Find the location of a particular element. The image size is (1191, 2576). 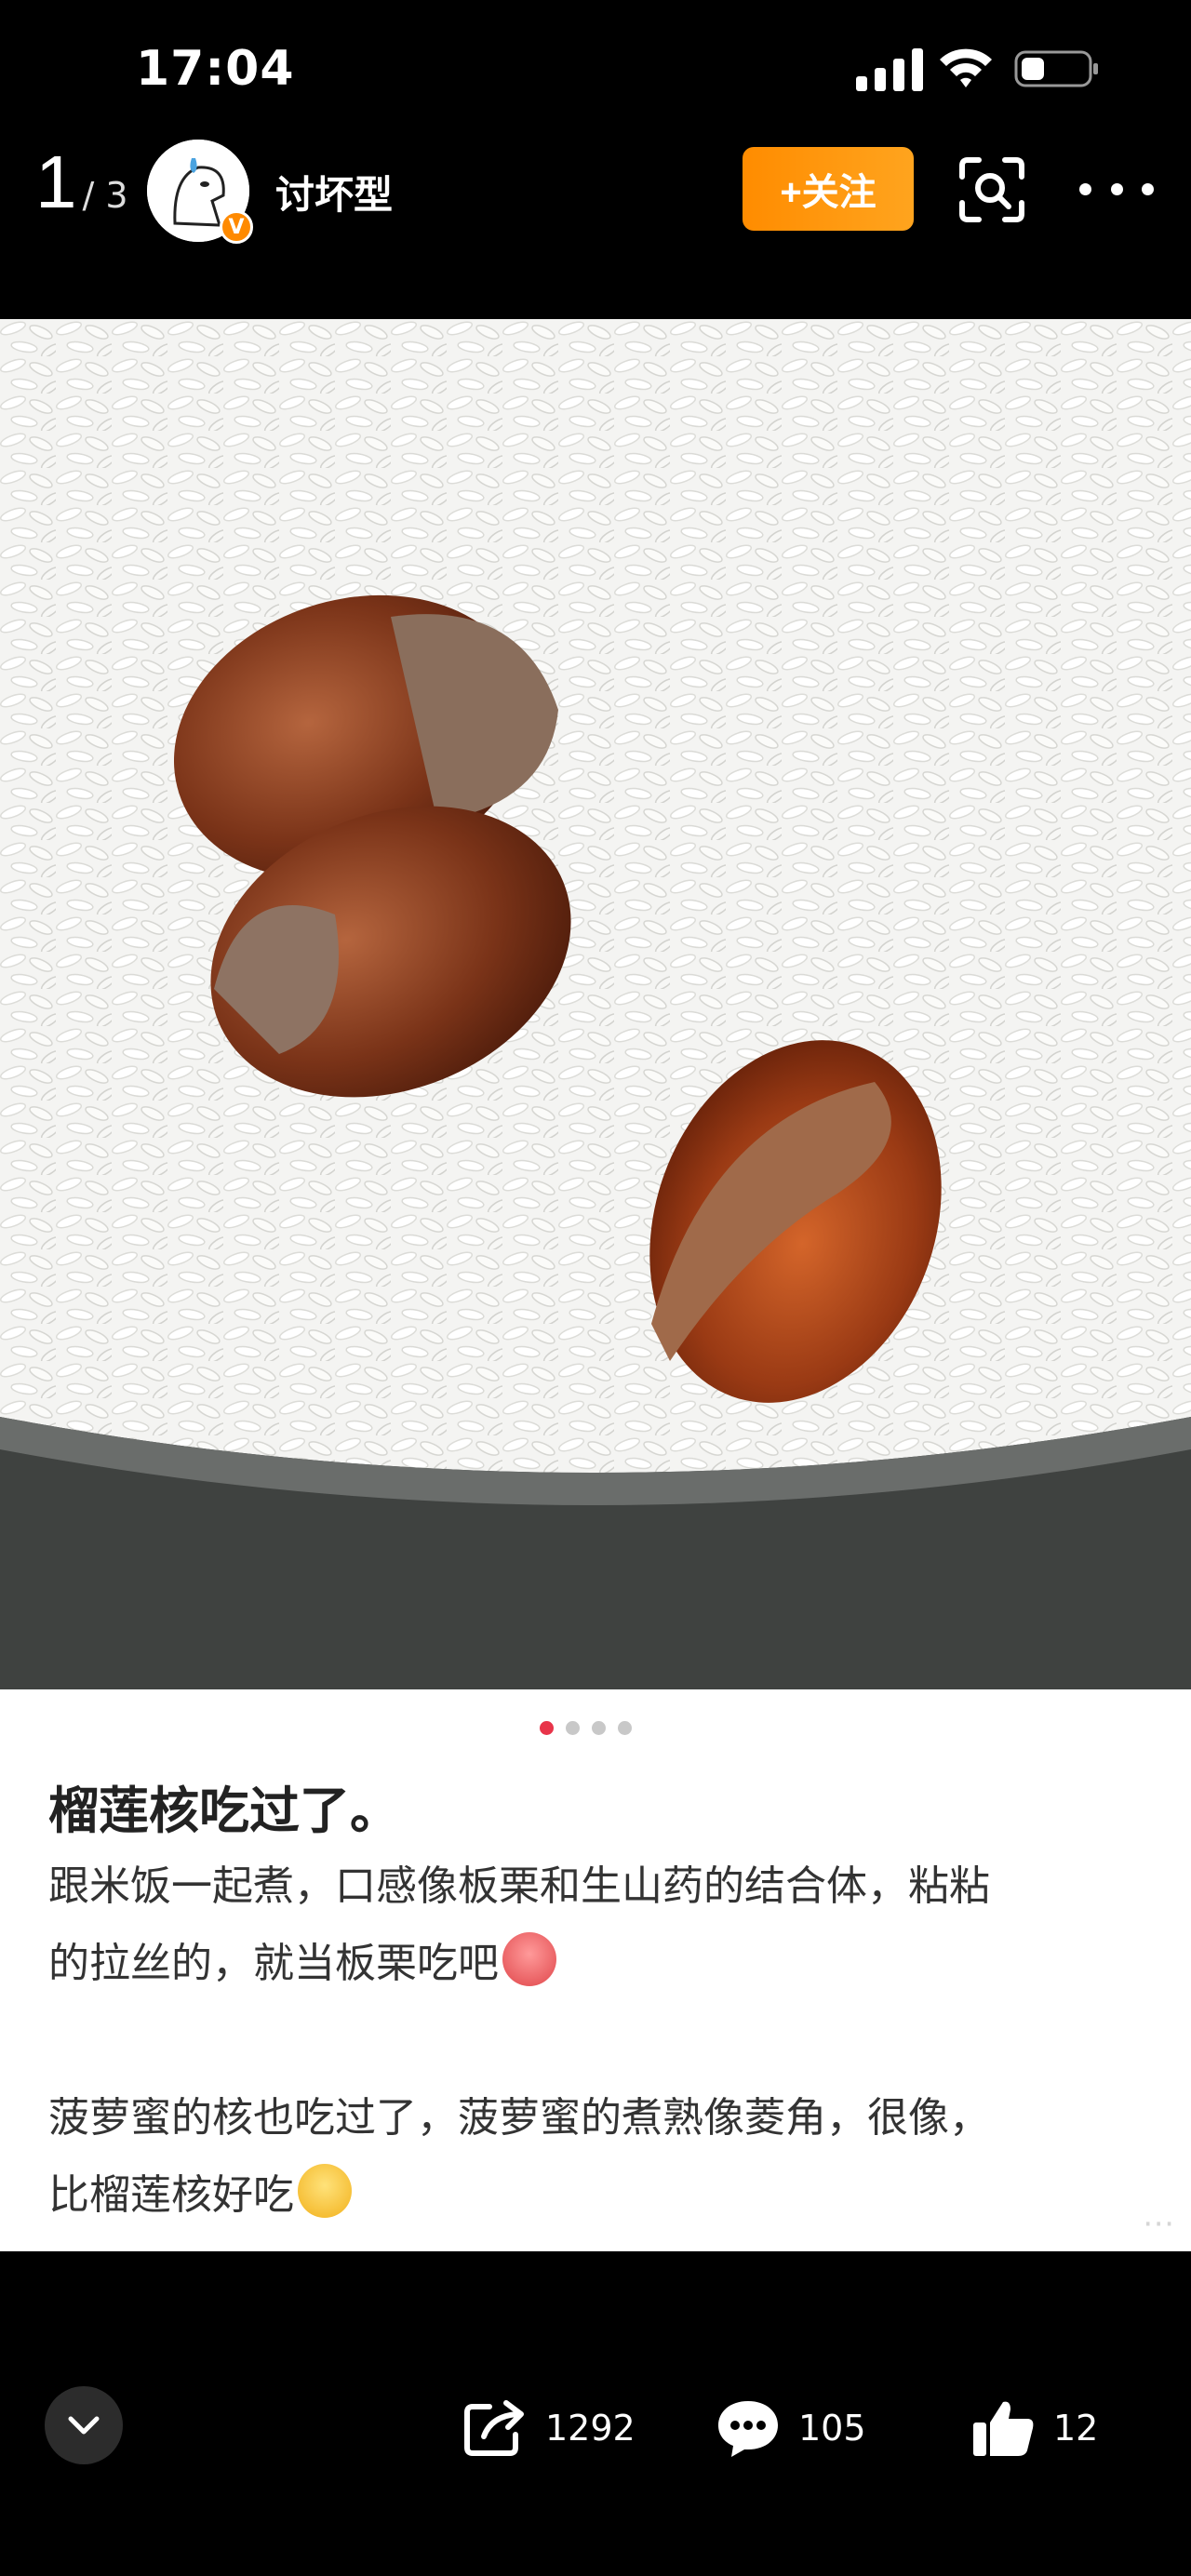

post-paragraph-line: 菠萝蜜的核也吃过了，菠萝蜜的煮熟像菱角，很像， is located at coordinates (519, 2118).